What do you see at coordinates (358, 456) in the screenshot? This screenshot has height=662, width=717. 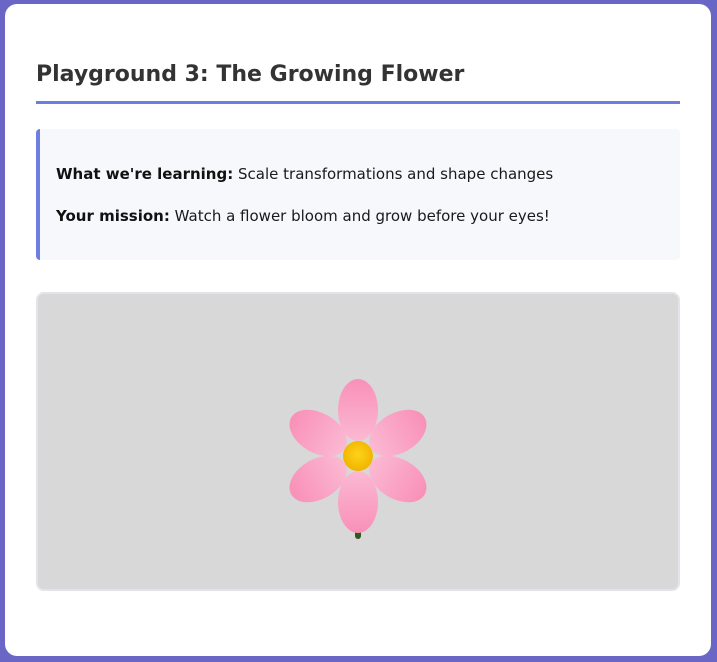 I see `flower-center` at bounding box center [358, 456].